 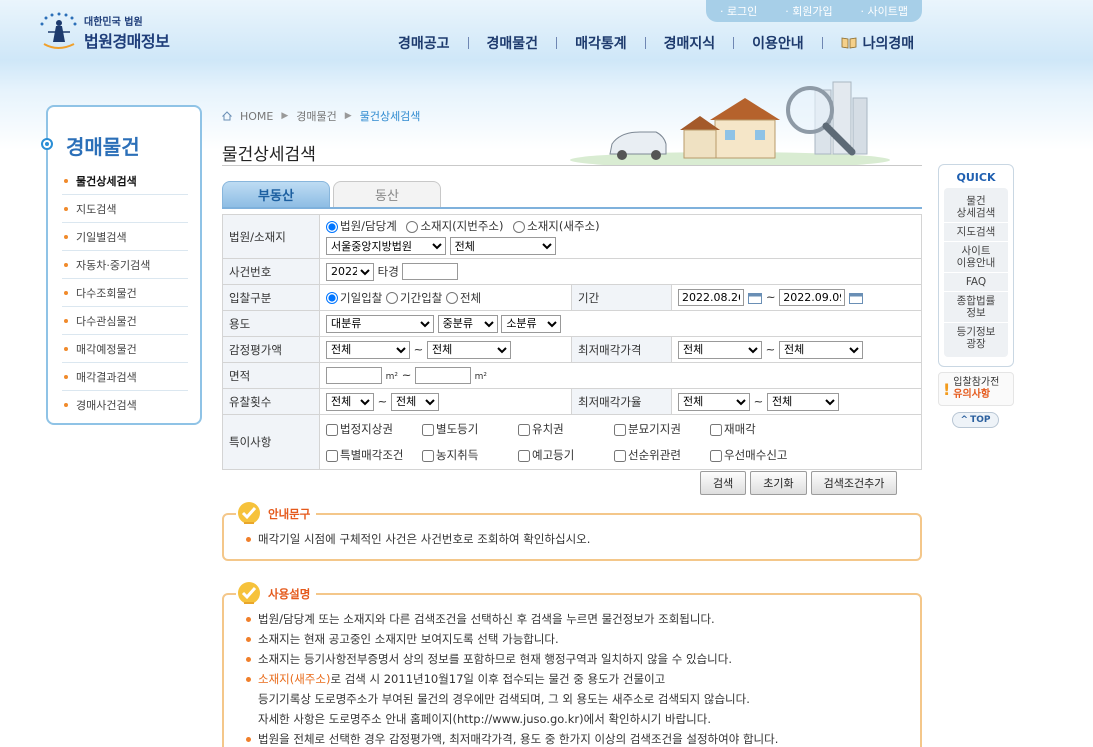 What do you see at coordinates (125, 377) in the screenshot?
I see `side-nav-item-results: 매각결과검색` at bounding box center [125, 377].